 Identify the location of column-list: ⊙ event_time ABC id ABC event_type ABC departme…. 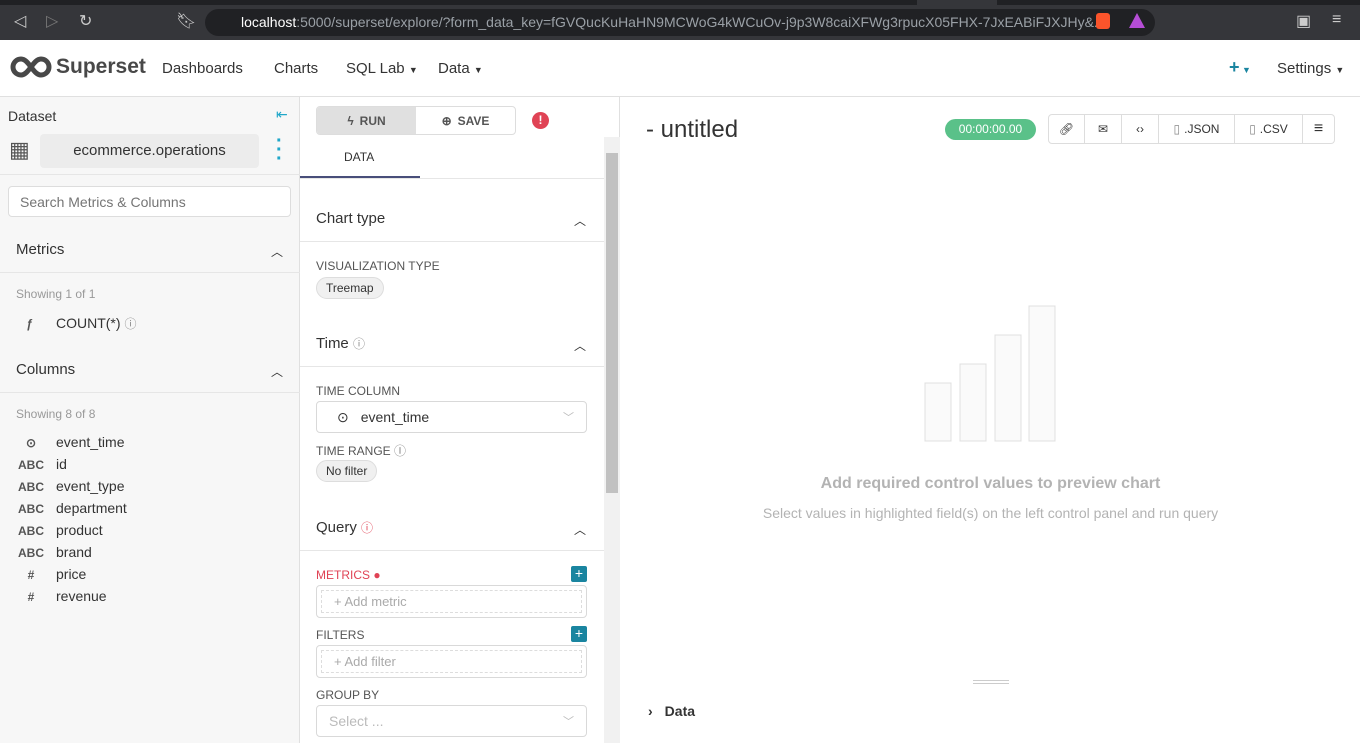
(71, 522).